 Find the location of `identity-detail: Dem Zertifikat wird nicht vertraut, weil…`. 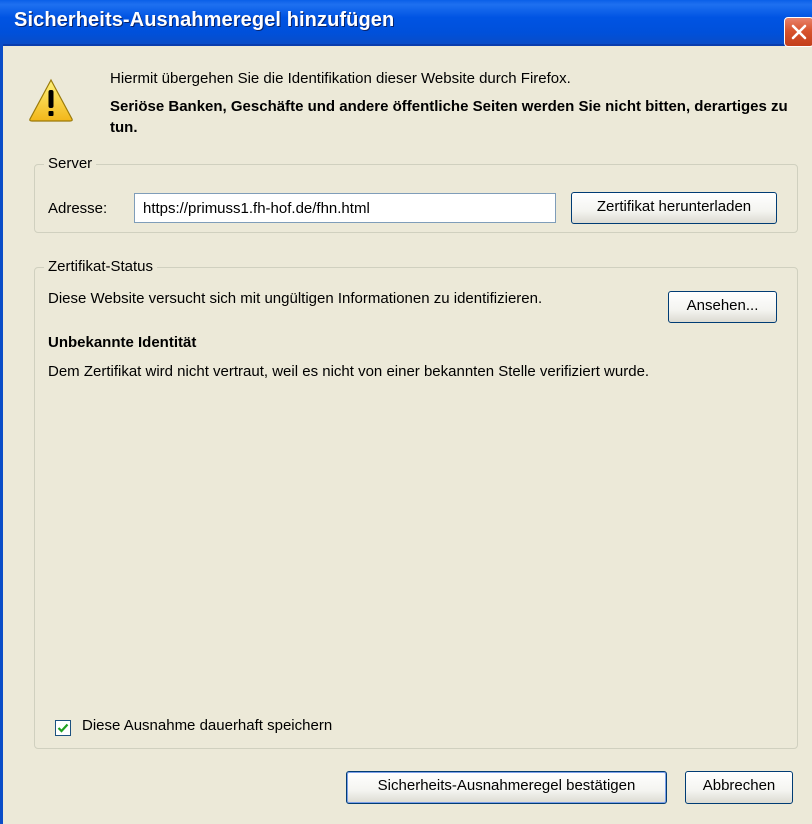

identity-detail: Dem Zertifikat wird nicht vertraut, weil… is located at coordinates (349, 371).